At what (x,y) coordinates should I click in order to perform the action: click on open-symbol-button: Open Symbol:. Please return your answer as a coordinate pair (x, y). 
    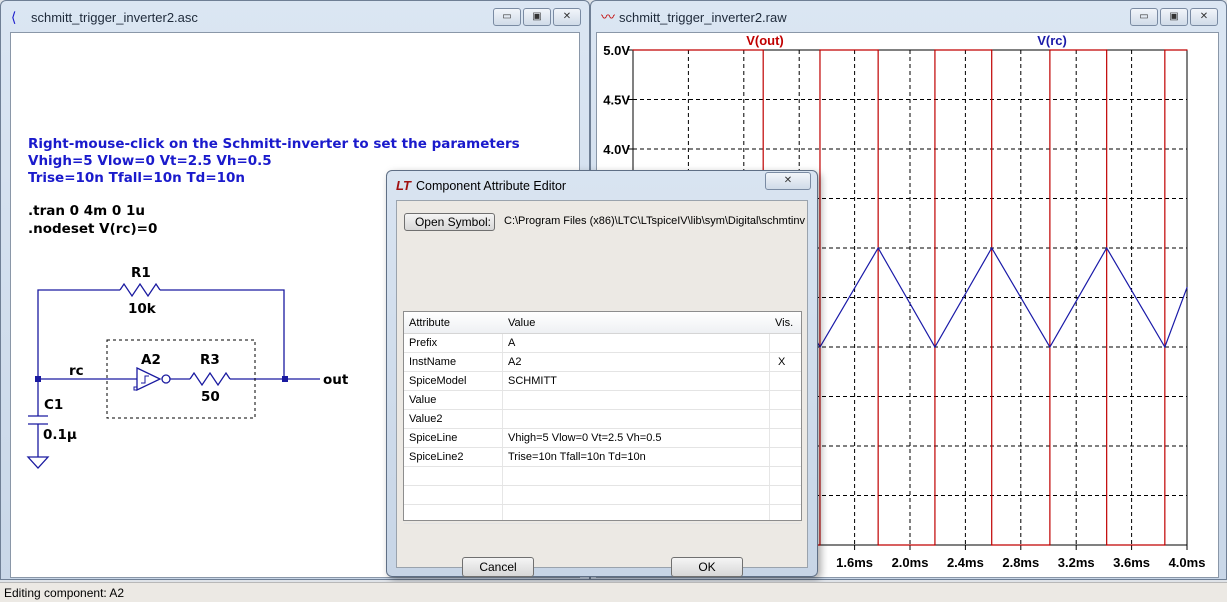
    Looking at the image, I should click on (449, 222).